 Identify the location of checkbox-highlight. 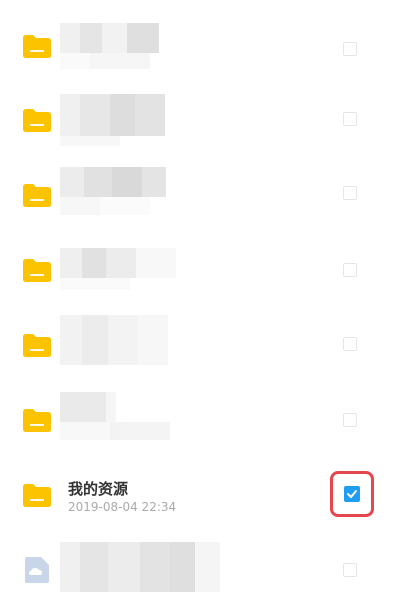
(352, 494).